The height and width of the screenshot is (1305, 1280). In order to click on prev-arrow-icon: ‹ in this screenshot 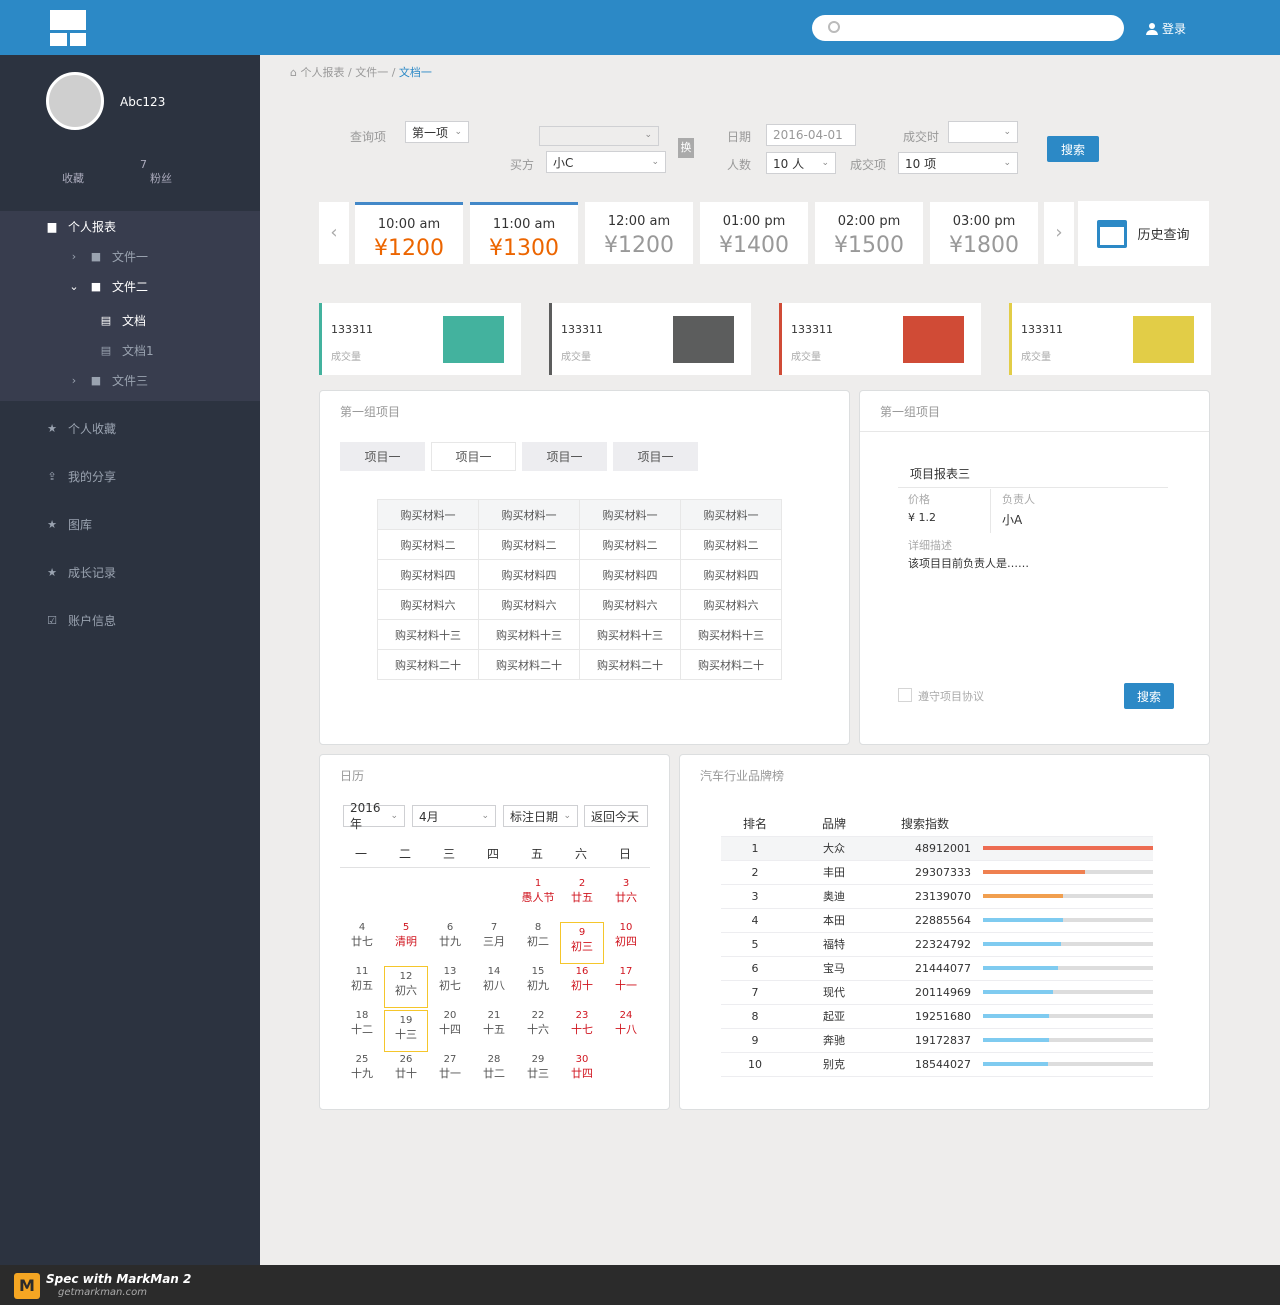, I will do `click(334, 233)`.